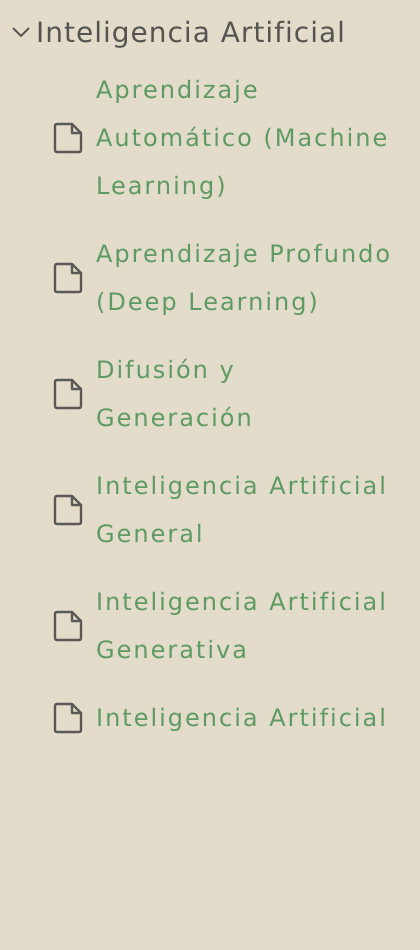  What do you see at coordinates (246, 626) in the screenshot?
I see `page-link: Inteligencia Artificial Generativa` at bounding box center [246, 626].